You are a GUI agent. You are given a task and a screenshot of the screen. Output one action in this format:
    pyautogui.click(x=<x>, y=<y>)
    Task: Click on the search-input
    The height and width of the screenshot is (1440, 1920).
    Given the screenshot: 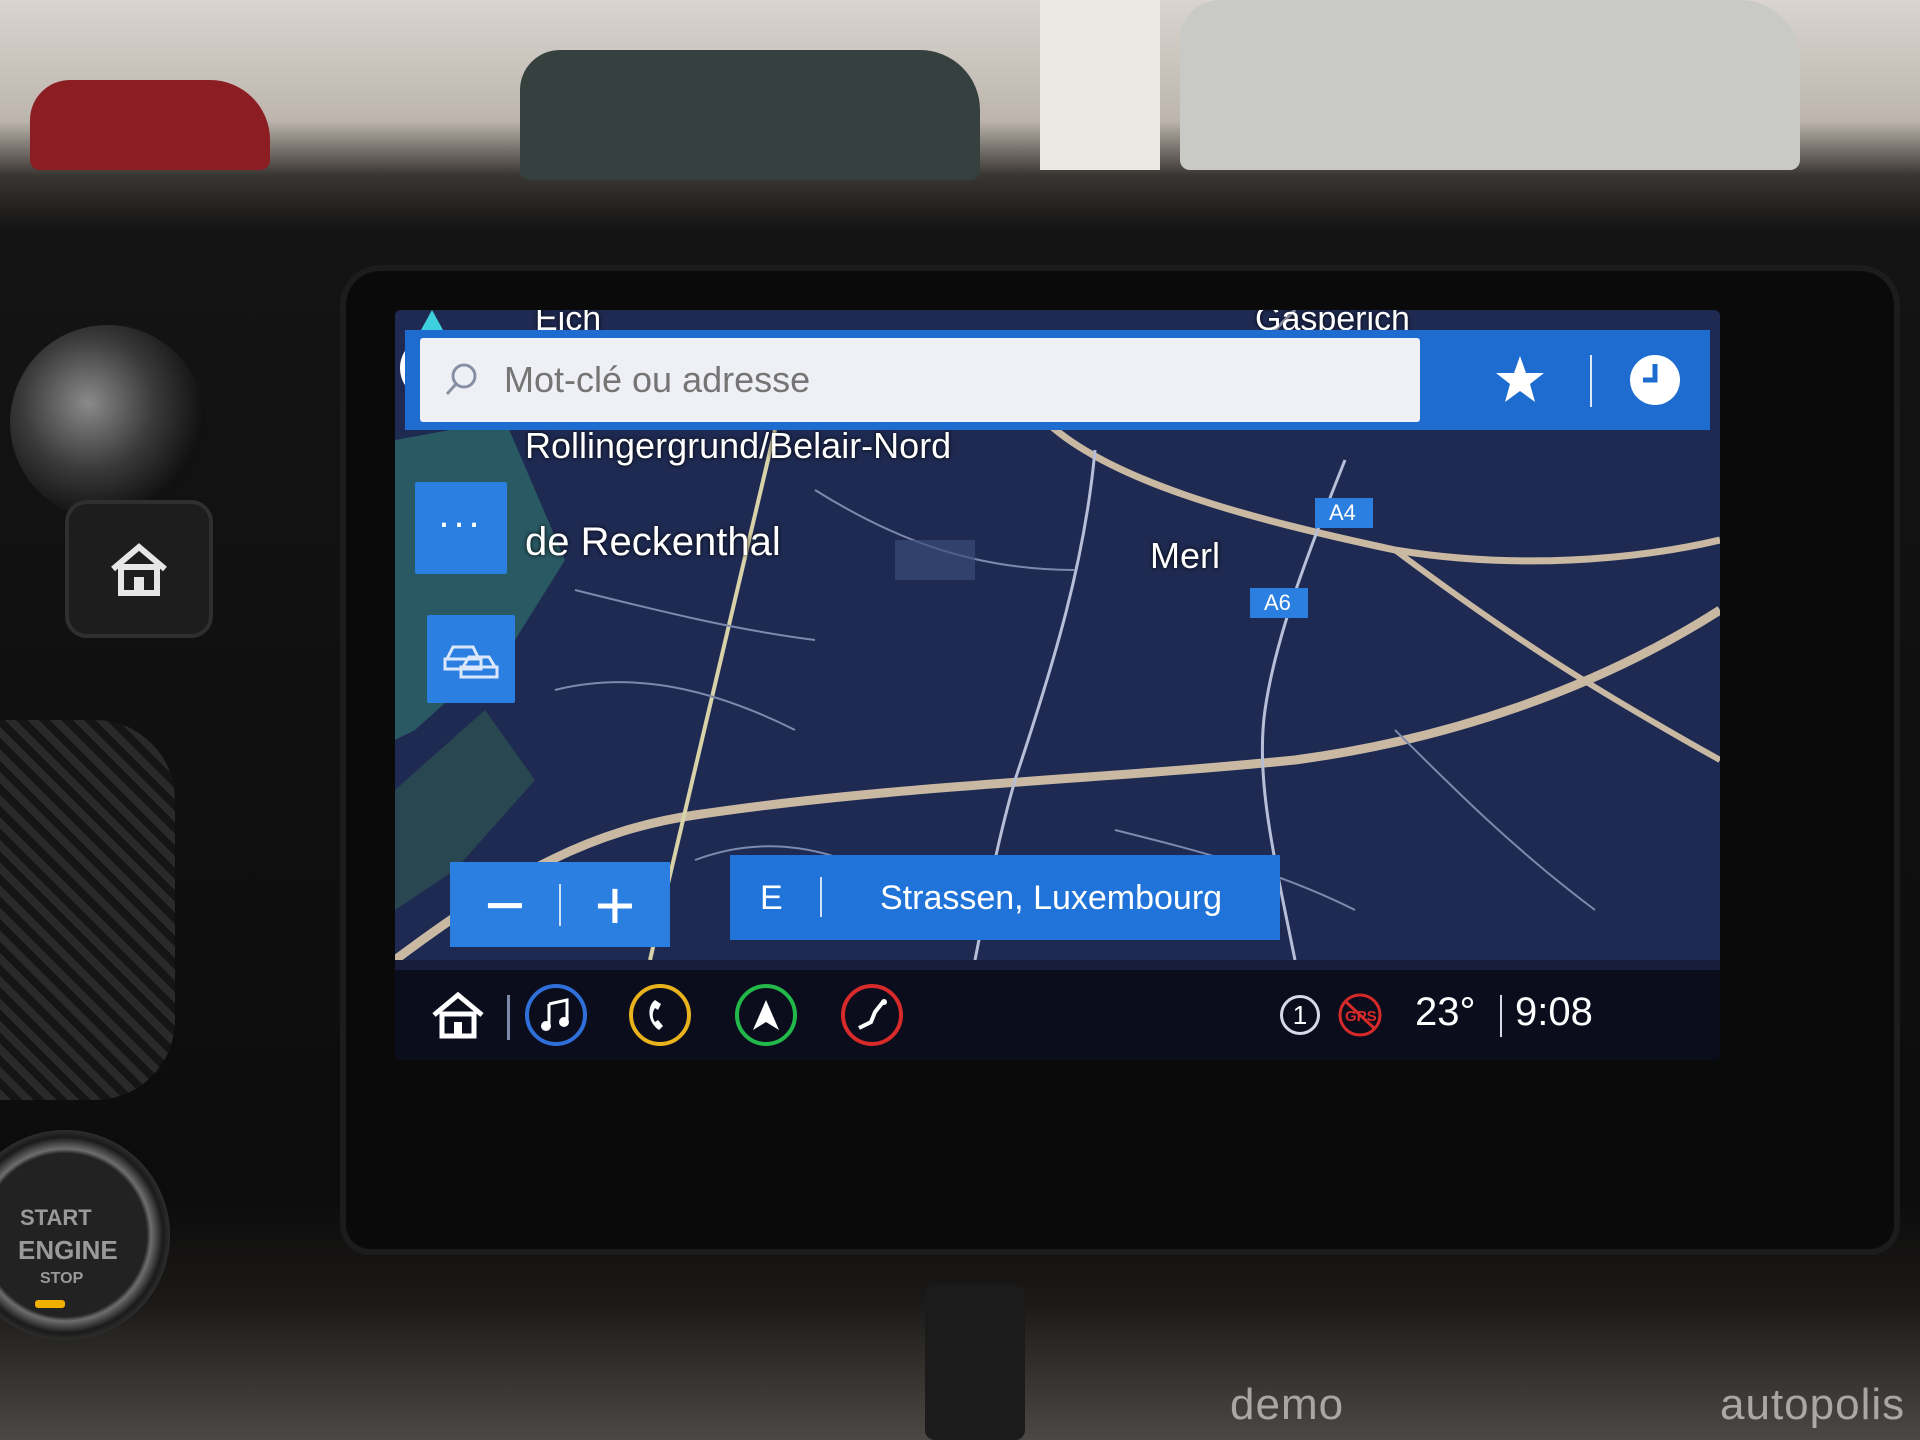 What is the action you would take?
    pyautogui.click(x=954, y=380)
    